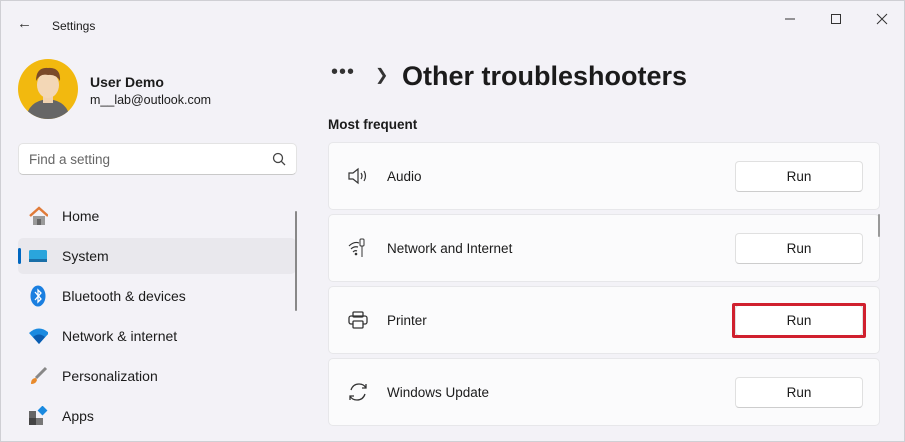 The height and width of the screenshot is (442, 905). What do you see at coordinates (799, 176) in the screenshot?
I see `run-audio-button: Run` at bounding box center [799, 176].